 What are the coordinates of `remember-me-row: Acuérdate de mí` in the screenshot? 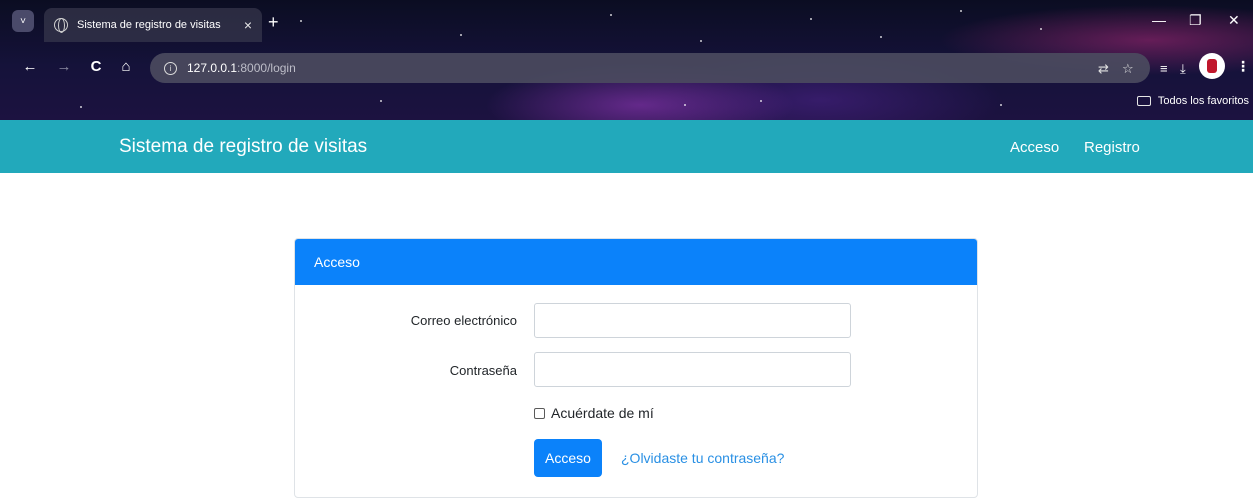 It's located at (594, 413).